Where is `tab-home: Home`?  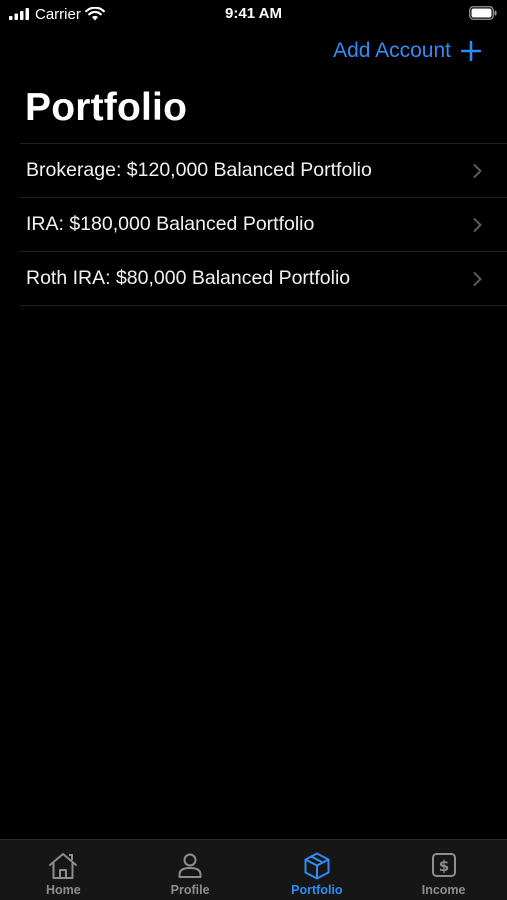
tab-home: Home is located at coordinates (63, 870).